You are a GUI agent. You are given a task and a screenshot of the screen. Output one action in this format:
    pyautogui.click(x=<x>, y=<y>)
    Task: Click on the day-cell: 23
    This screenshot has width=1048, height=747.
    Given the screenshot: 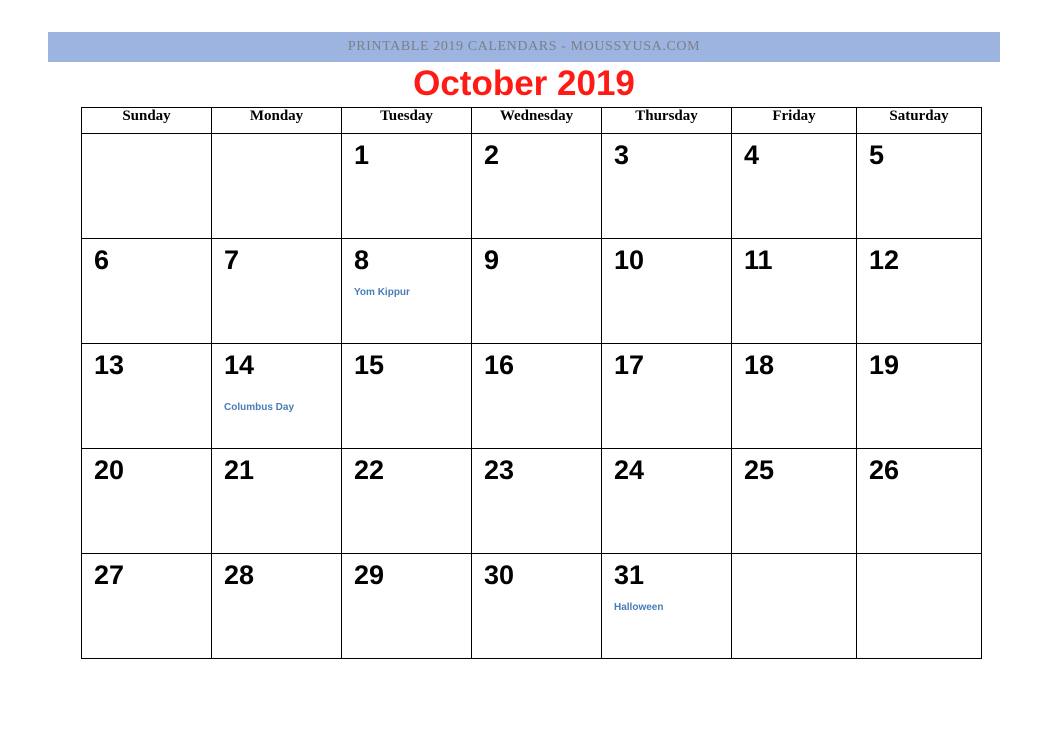 What is the action you would take?
    pyautogui.click(x=536, y=501)
    